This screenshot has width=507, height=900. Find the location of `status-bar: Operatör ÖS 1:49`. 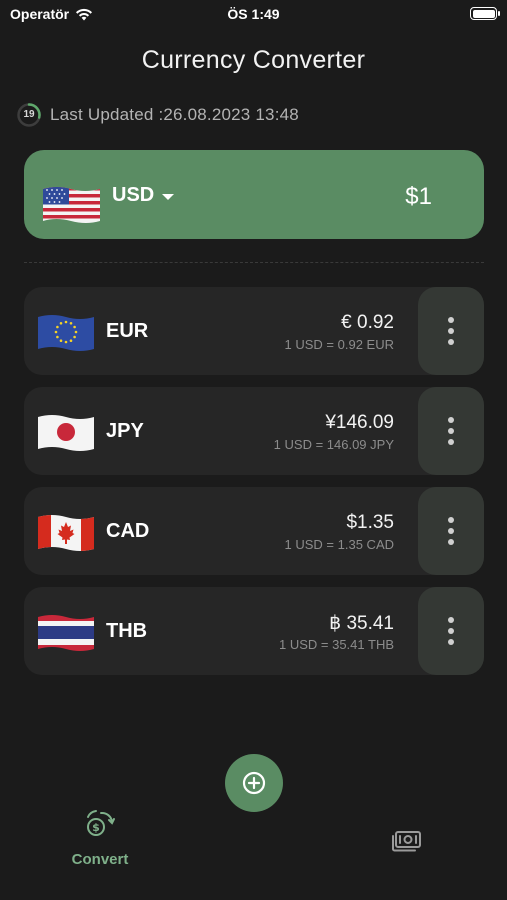

status-bar: Operatör ÖS 1:49 is located at coordinates (253, 14).